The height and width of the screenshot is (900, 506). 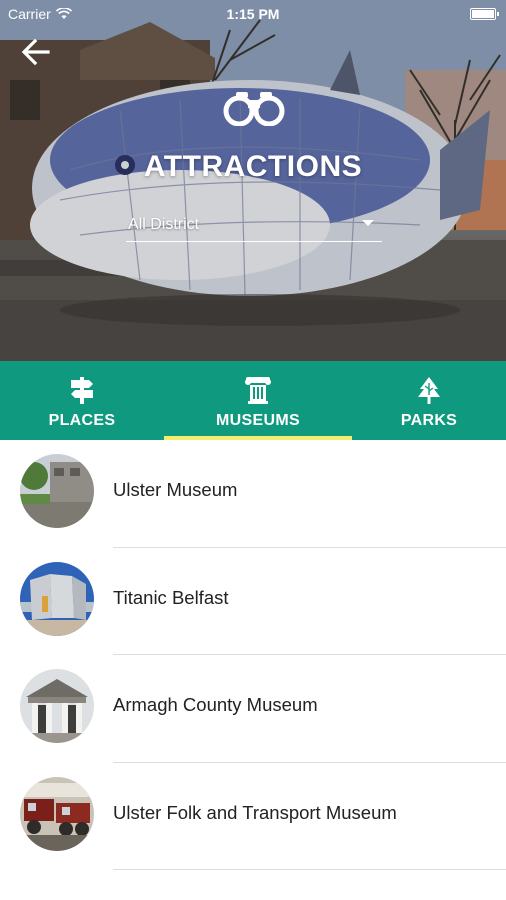 I want to click on armagh-county-museum-thumbnail, so click(x=57, y=706).